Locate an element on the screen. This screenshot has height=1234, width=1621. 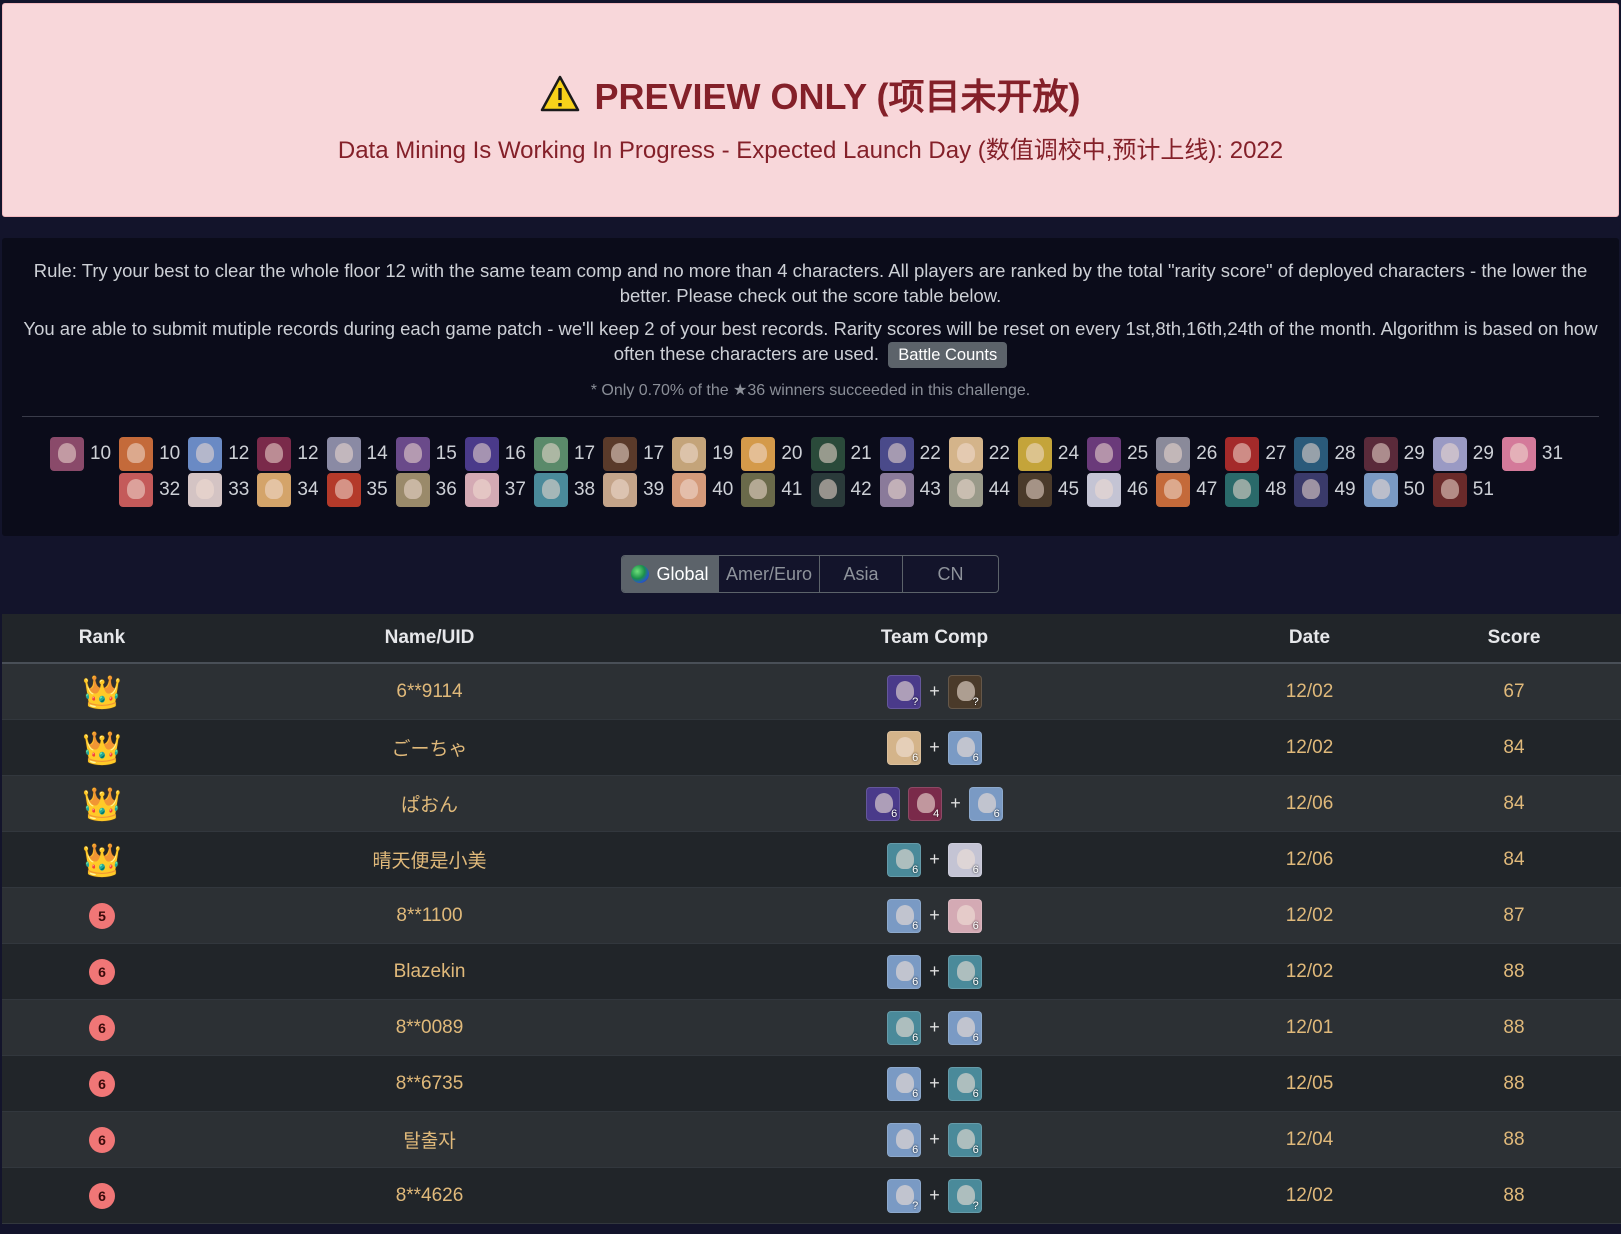
table-row: 👑 ごーちゃ 6 +6 12/02 84 is located at coordinates (811, 748).